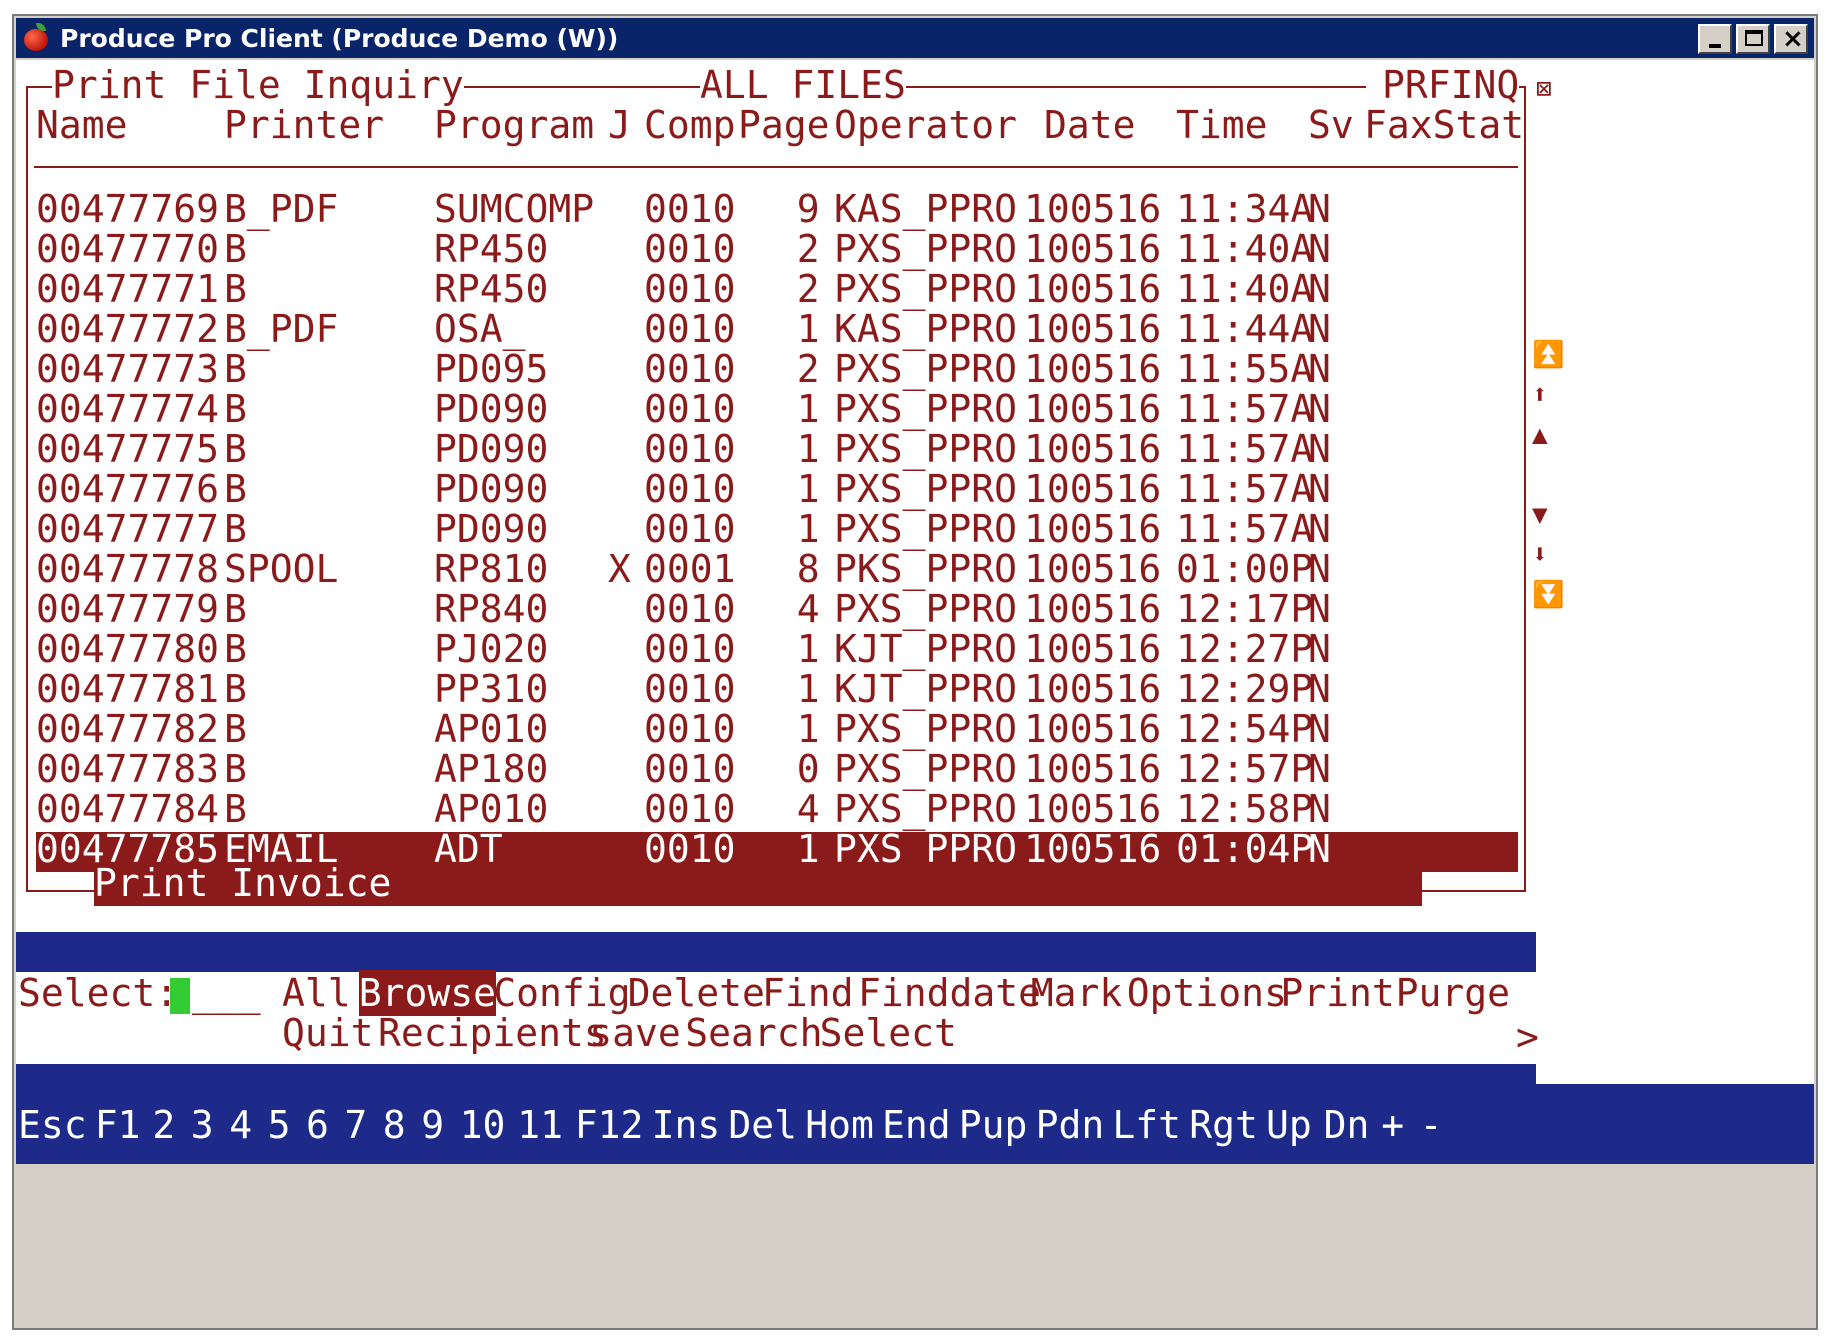 The width and height of the screenshot is (1828, 1336). Describe the element at coordinates (339, 38) in the screenshot. I see `window-title: Produce Pro Client (Produce Demo (W))` at that location.